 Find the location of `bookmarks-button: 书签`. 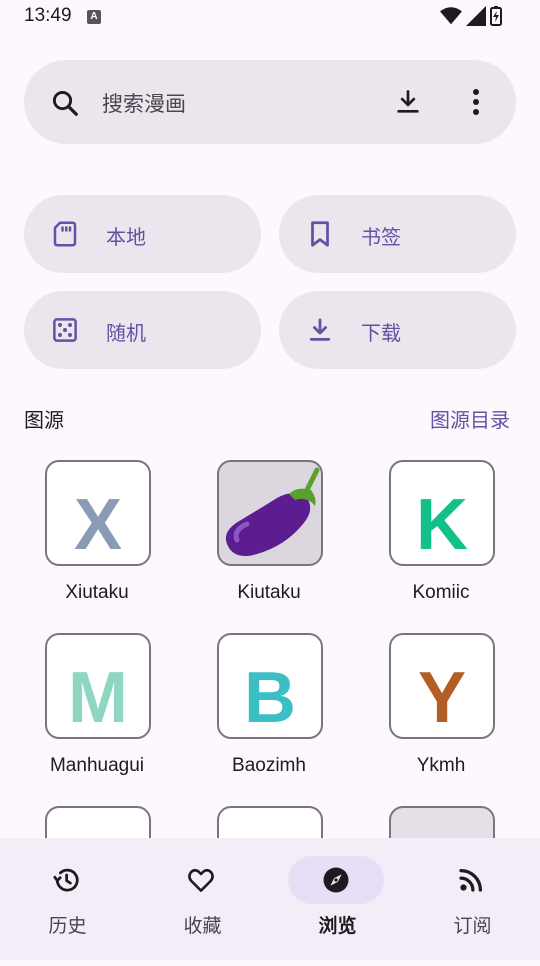

bookmarks-button: 书签 is located at coordinates (397, 234).